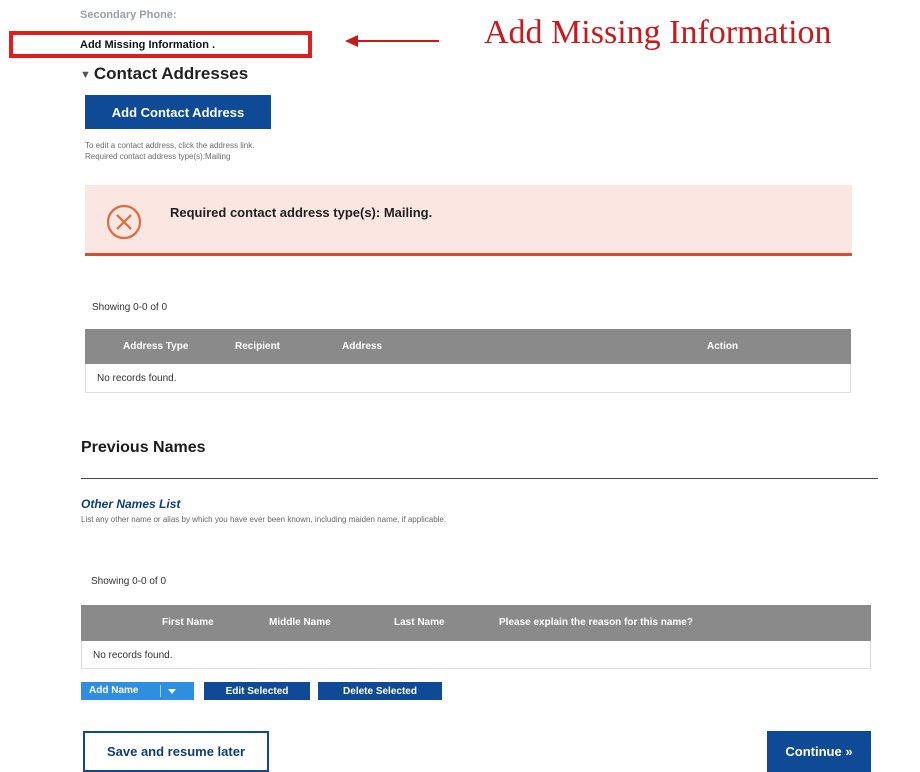 The height and width of the screenshot is (772, 920). What do you see at coordinates (129, 581) in the screenshot?
I see `names-table-count: Showing 0-0 of 0` at bounding box center [129, 581].